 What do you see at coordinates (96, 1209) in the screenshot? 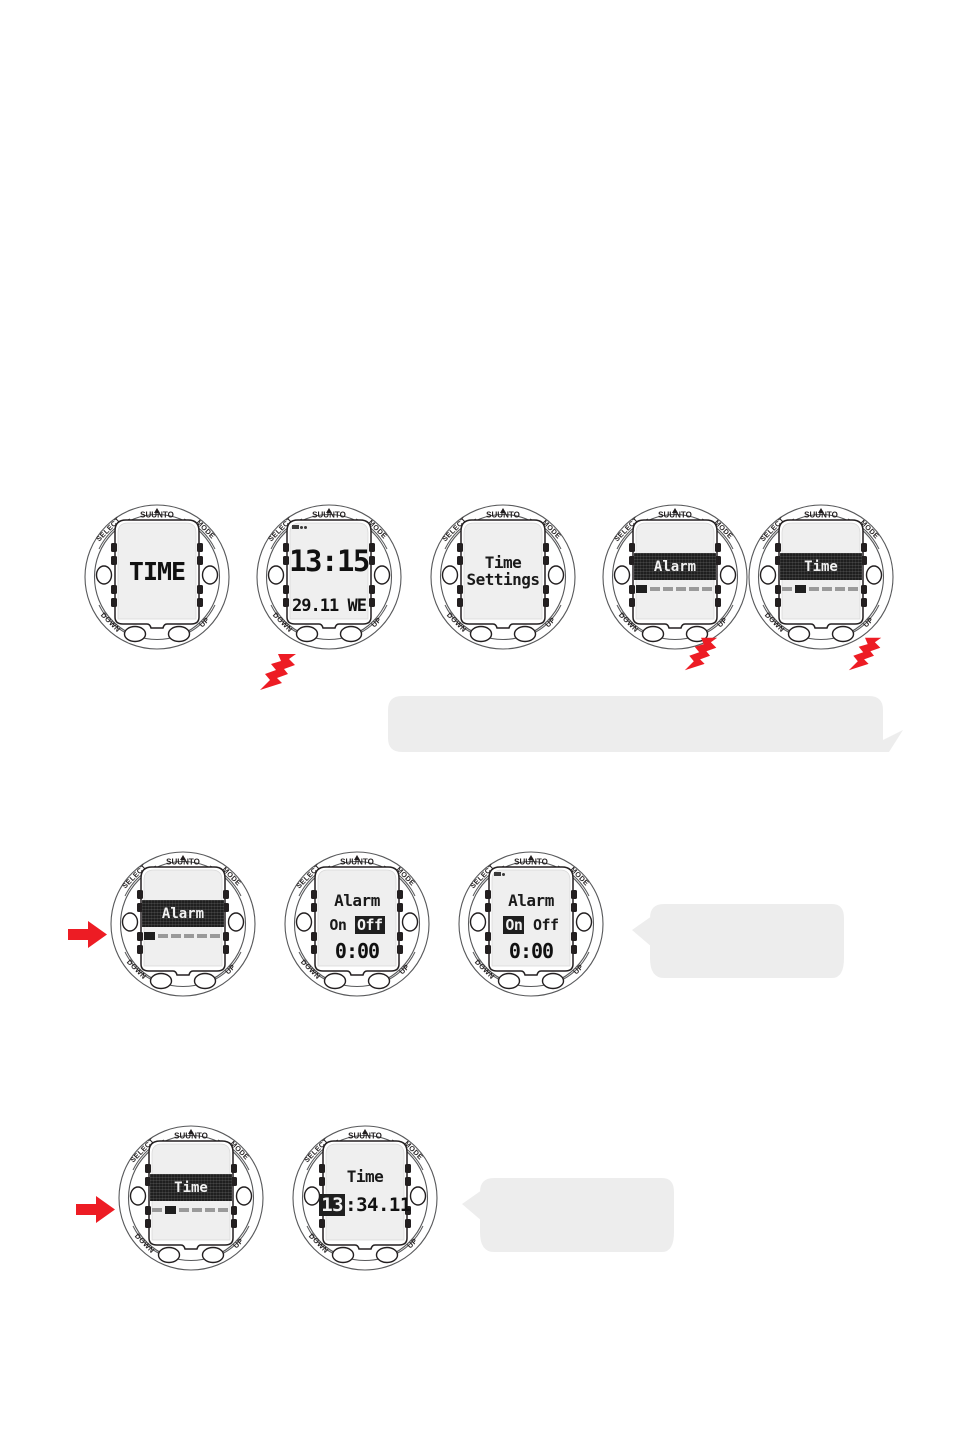
I see `arrow-right-to-watch9` at bounding box center [96, 1209].